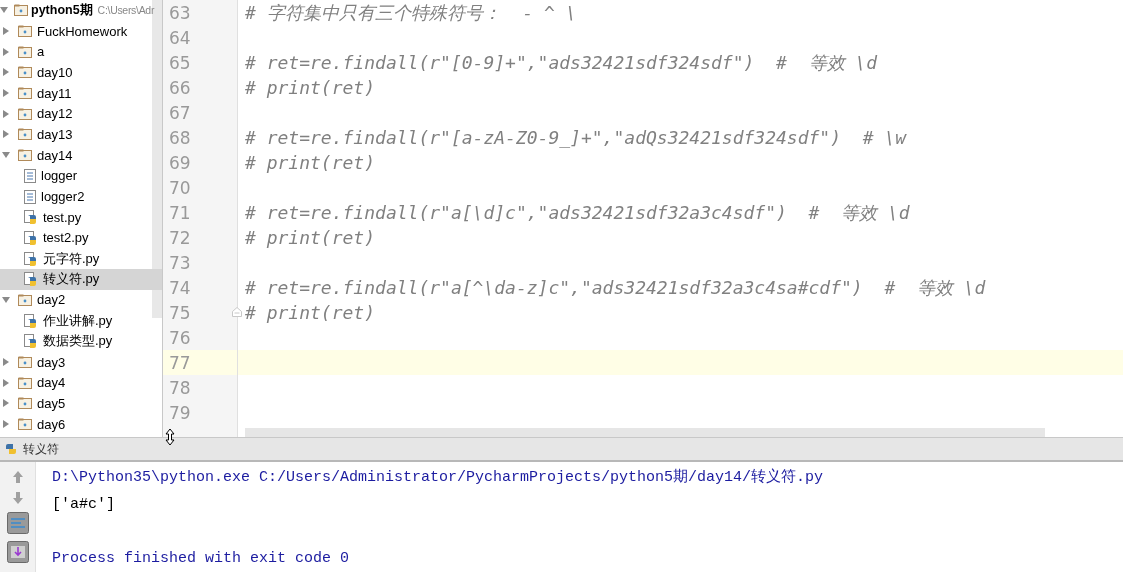 Image resolution: width=1123 pixels, height=572 pixels. I want to click on line-number: 72, so click(180, 237).